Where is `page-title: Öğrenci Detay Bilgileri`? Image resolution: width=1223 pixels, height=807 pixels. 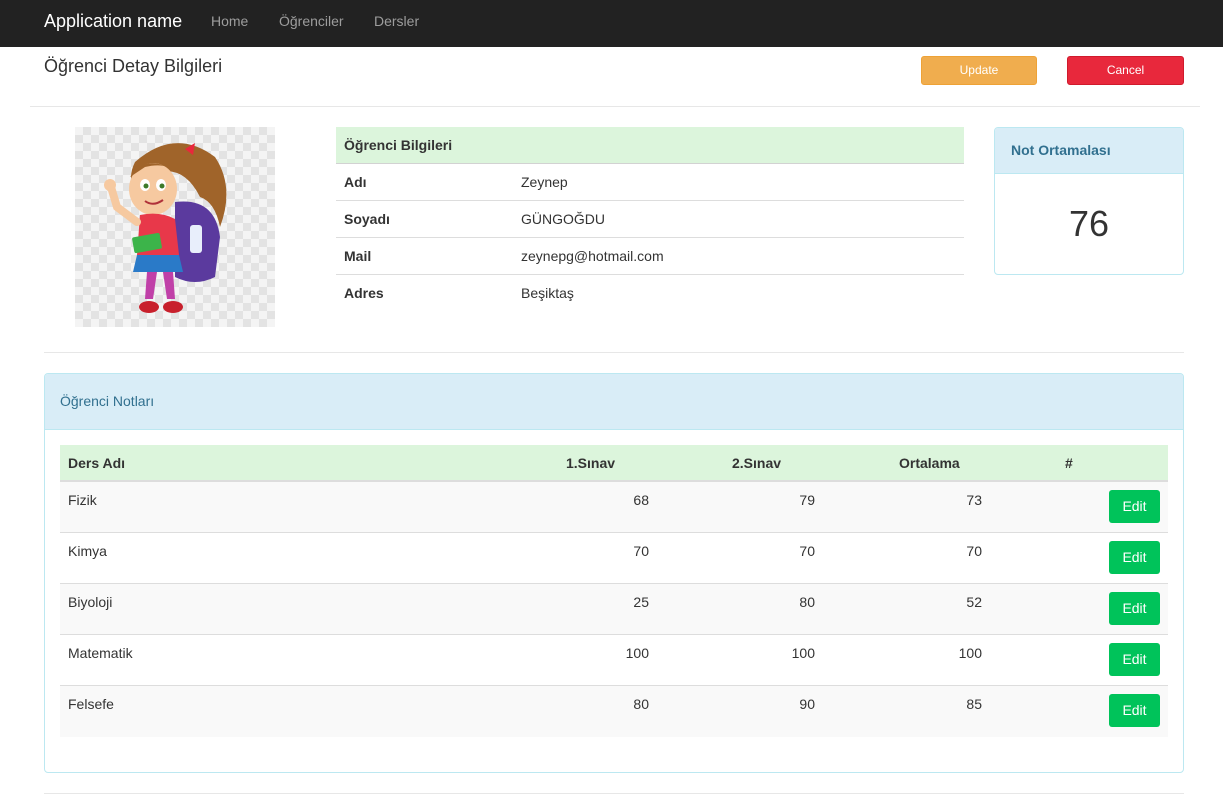
page-title: Öğrenci Detay Bilgileri is located at coordinates (133, 66).